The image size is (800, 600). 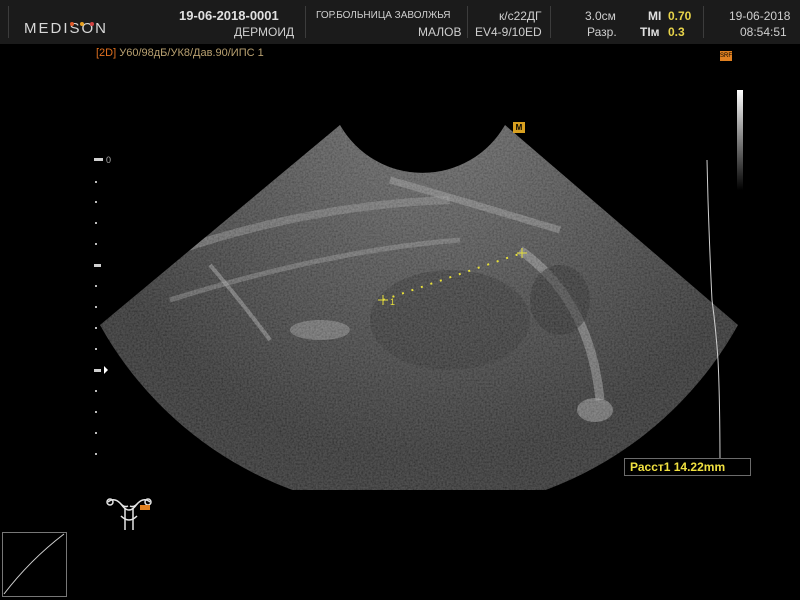 I want to click on measurement-result: Расст1 14.22mm, so click(x=687, y=467).